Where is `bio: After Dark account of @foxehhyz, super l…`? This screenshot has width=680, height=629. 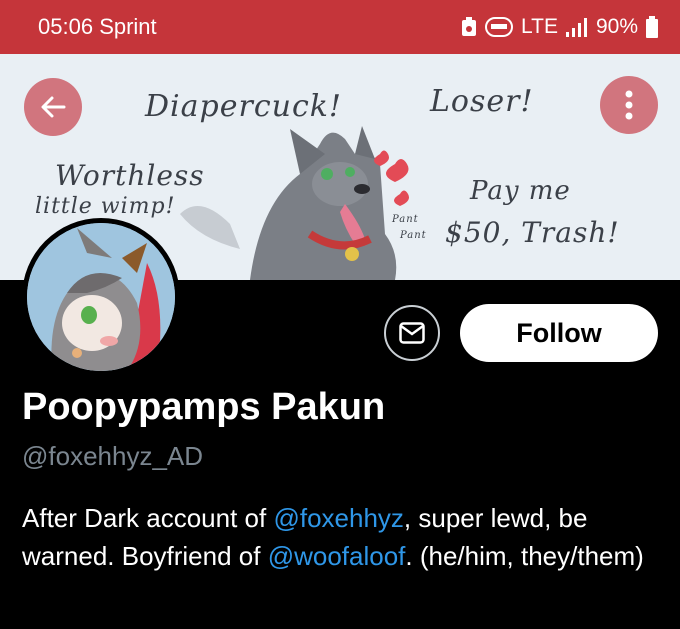
bio: After Dark account of @foxehhyz, super l… is located at coordinates (342, 537).